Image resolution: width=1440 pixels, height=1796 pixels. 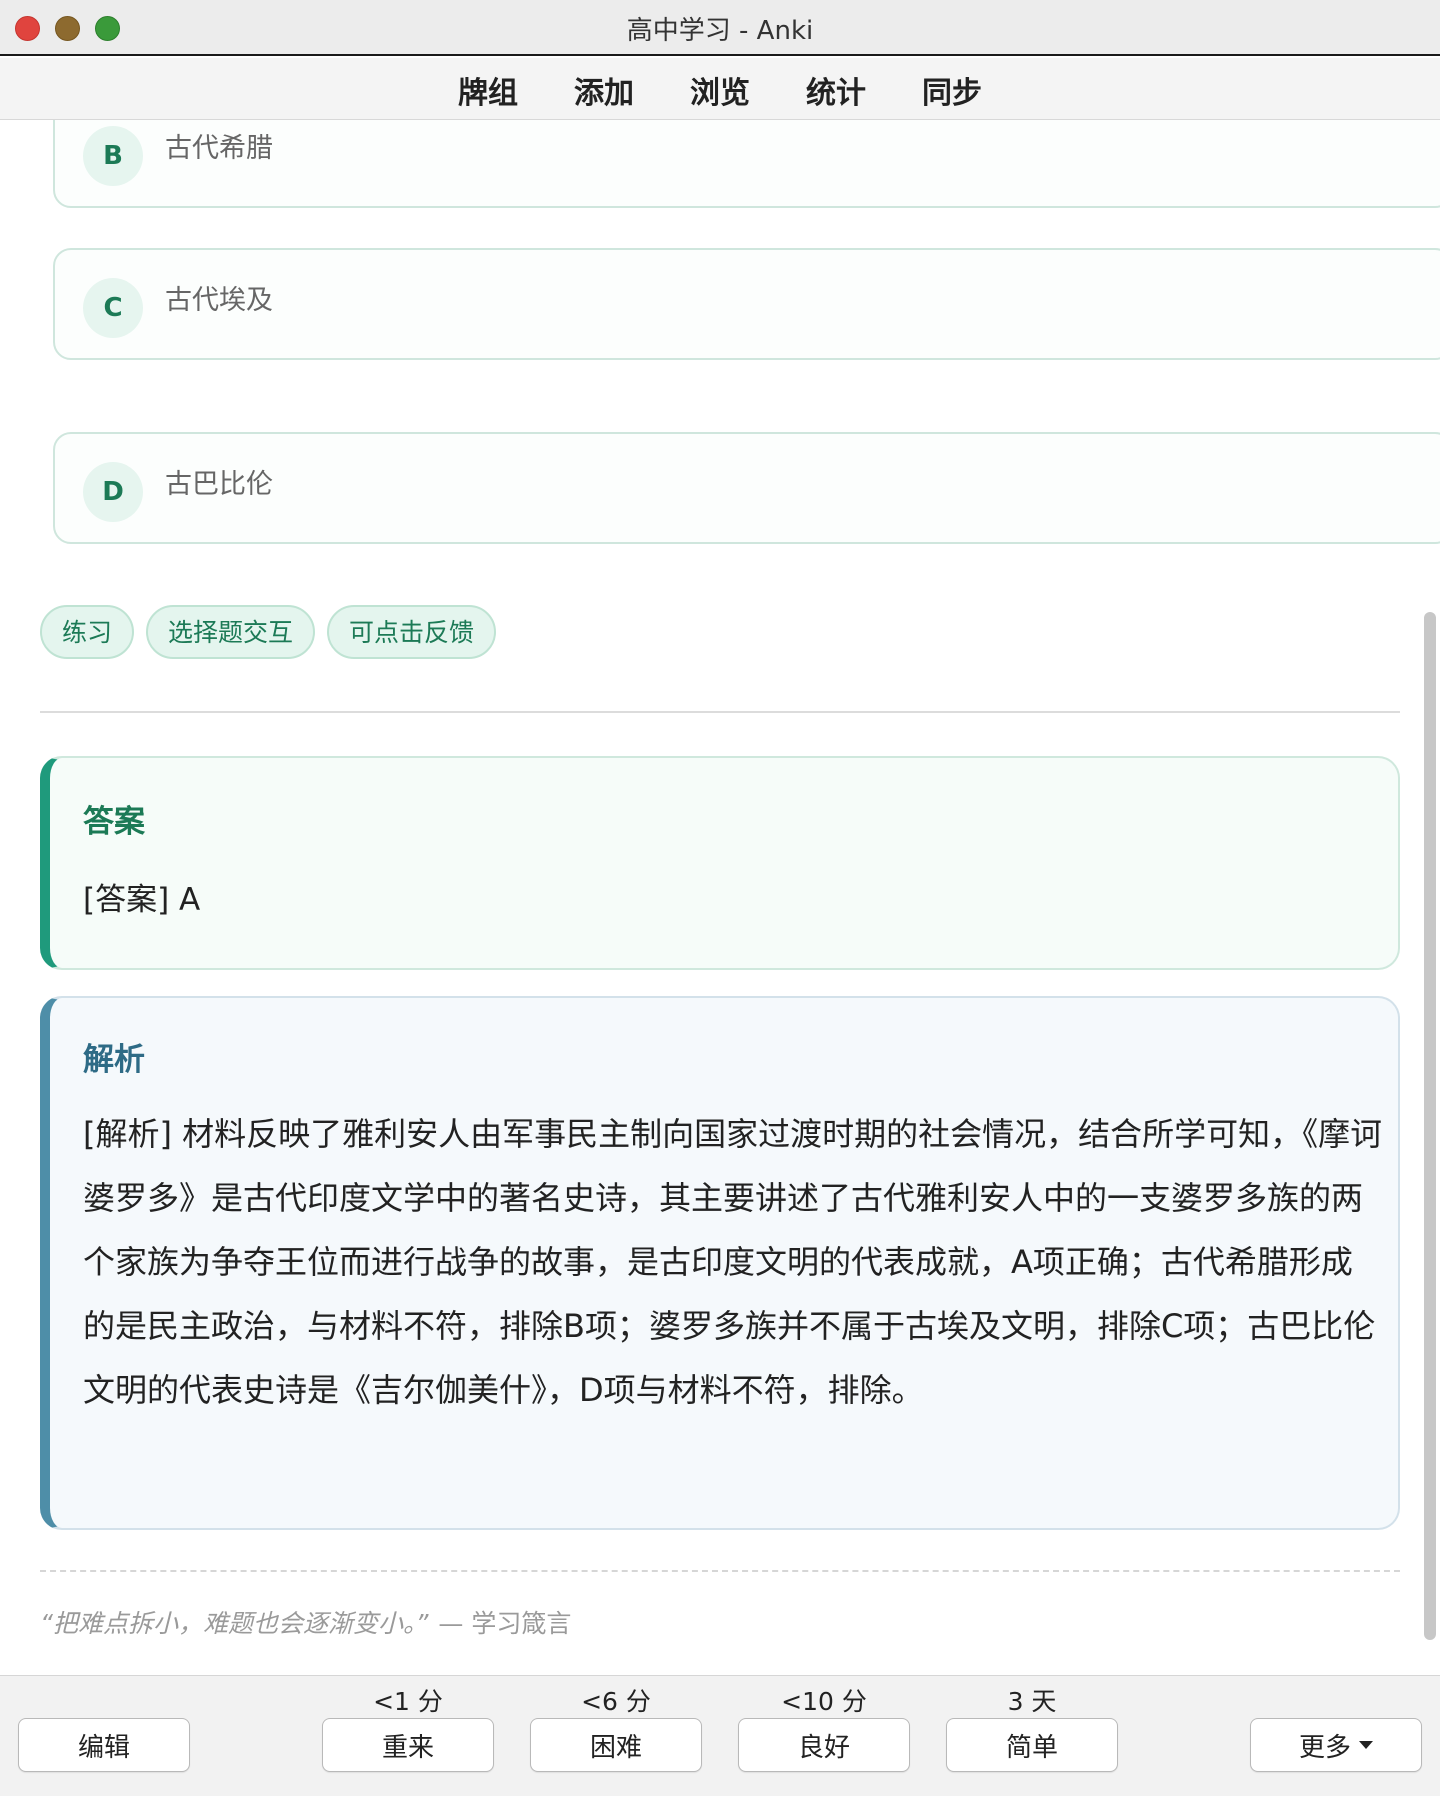 What do you see at coordinates (1032, 1745) in the screenshot?
I see `easy-button: 简单` at bounding box center [1032, 1745].